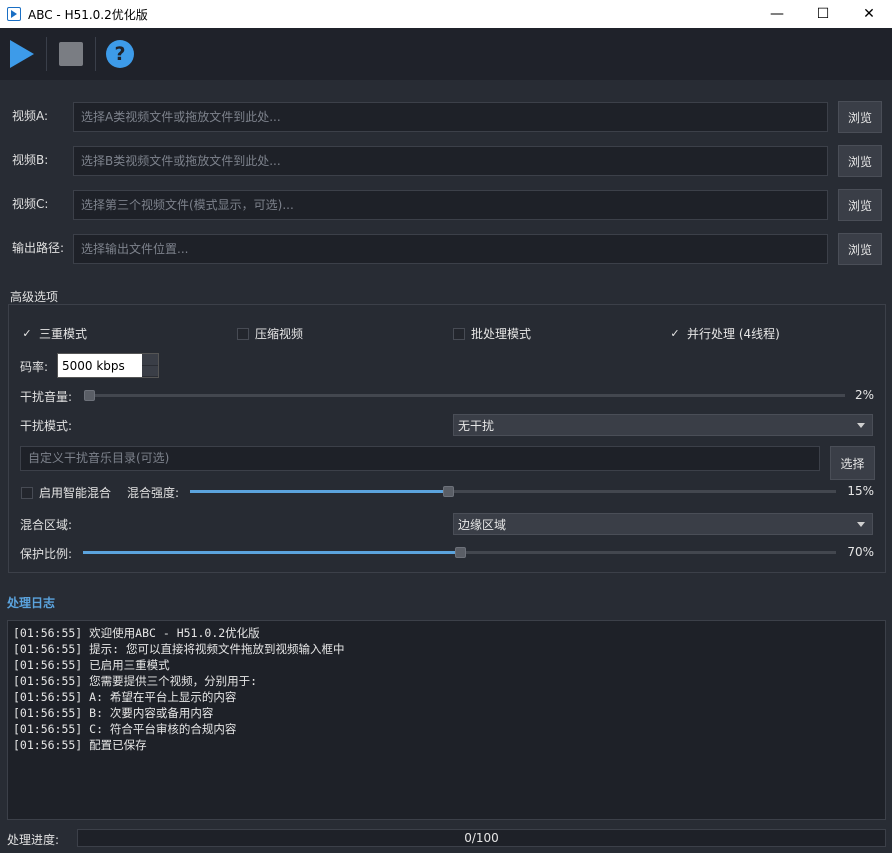 The image size is (892, 853). What do you see at coordinates (30, 160) in the screenshot?
I see `video-b-label: 视频B:` at bounding box center [30, 160].